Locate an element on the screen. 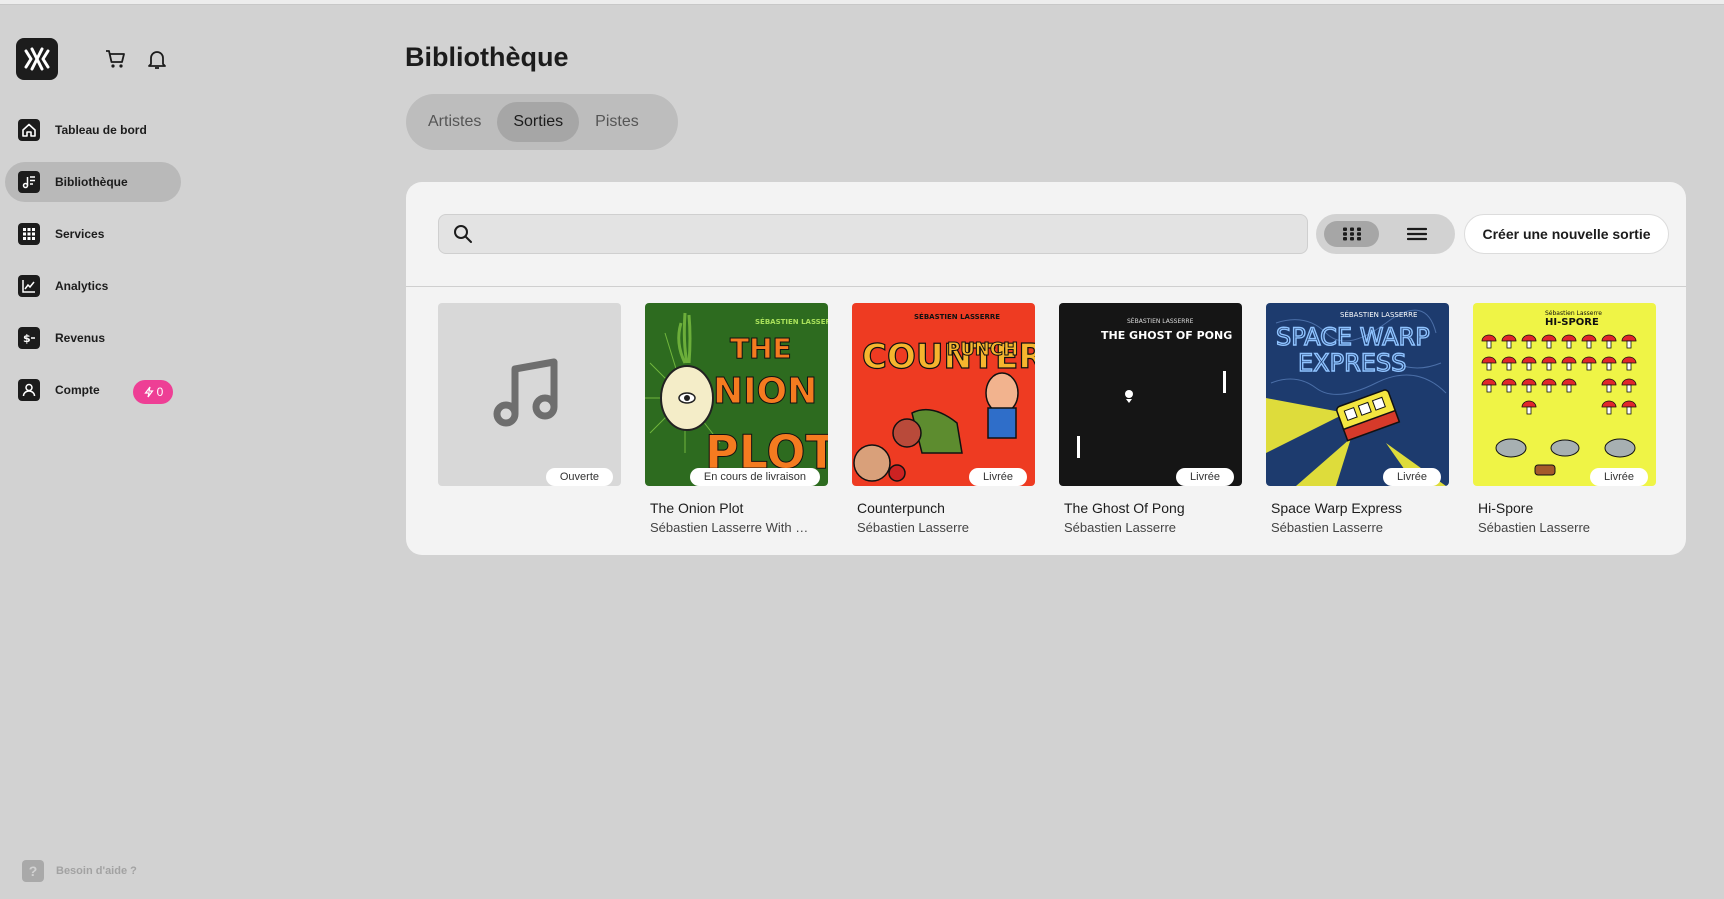 The width and height of the screenshot is (1724, 899). badge-count: 0 is located at coordinates (160, 392).